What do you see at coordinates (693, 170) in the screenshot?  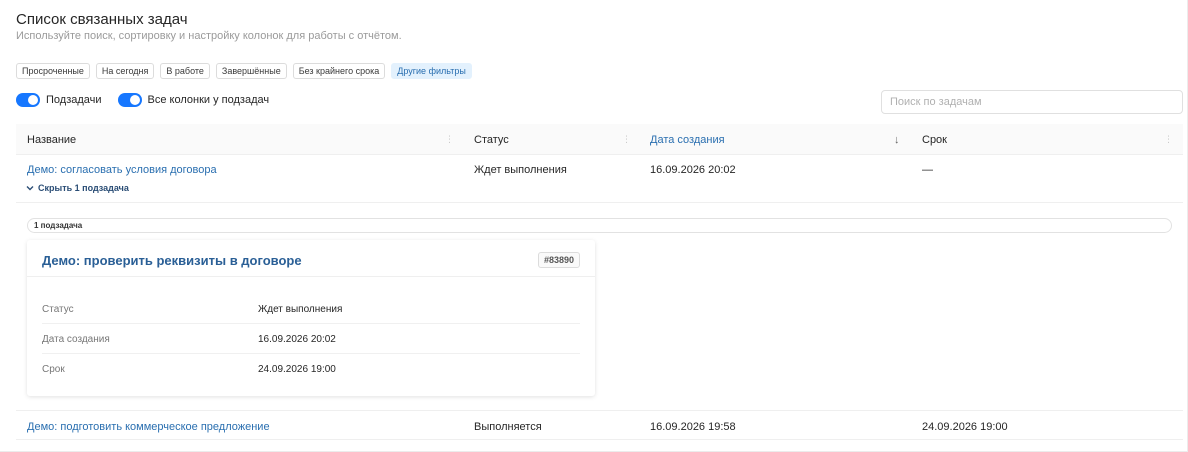 I see `task-created: 16.09.2026 20:02` at bounding box center [693, 170].